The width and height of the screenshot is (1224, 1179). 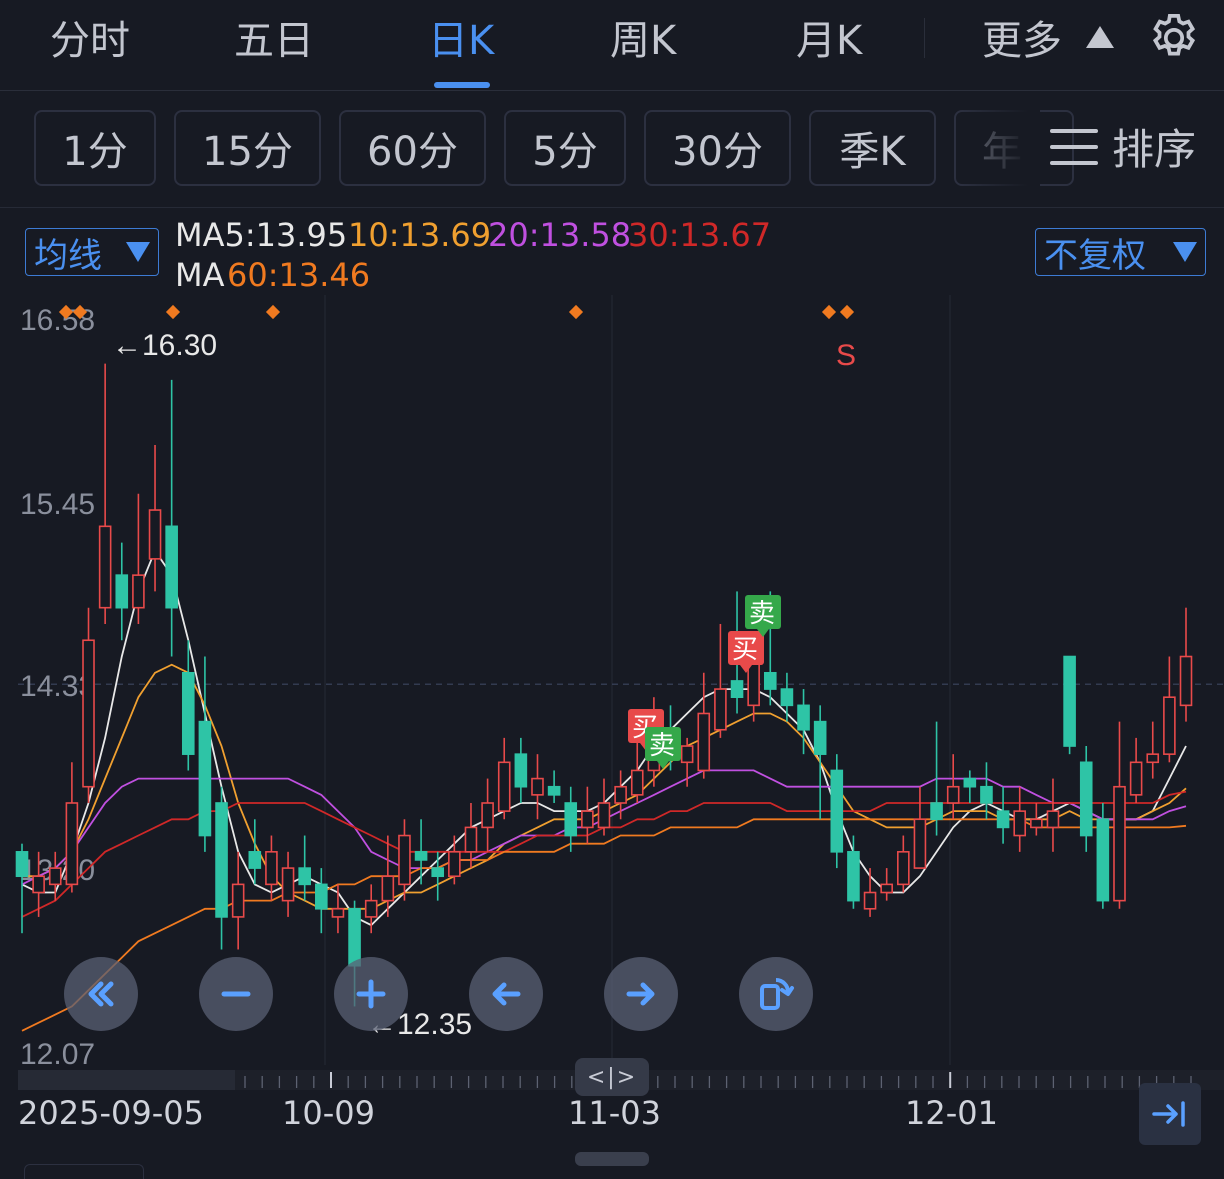 I want to click on period-15min-button: 15分, so click(x=247, y=148).